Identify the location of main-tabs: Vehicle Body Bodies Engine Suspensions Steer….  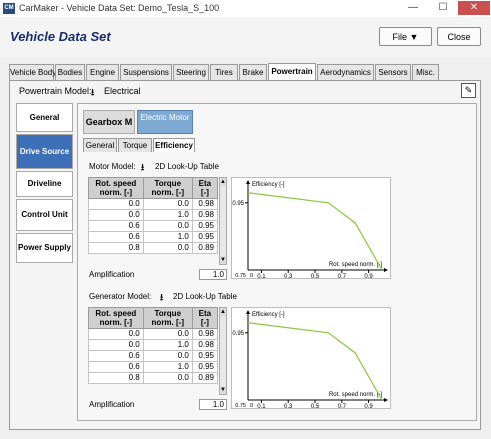
(244, 71).